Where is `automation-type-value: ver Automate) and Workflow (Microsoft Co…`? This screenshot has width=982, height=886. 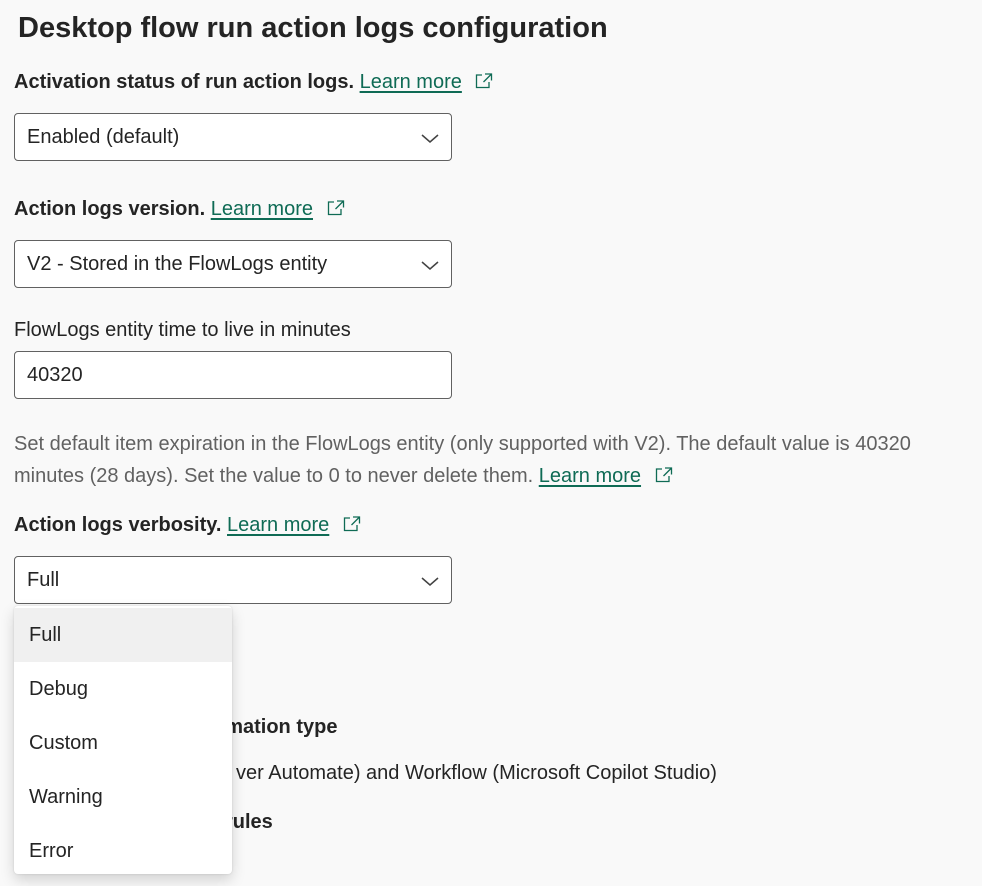
automation-type-value: ver Automate) and Workflow (Microsoft Co… is located at coordinates (476, 773).